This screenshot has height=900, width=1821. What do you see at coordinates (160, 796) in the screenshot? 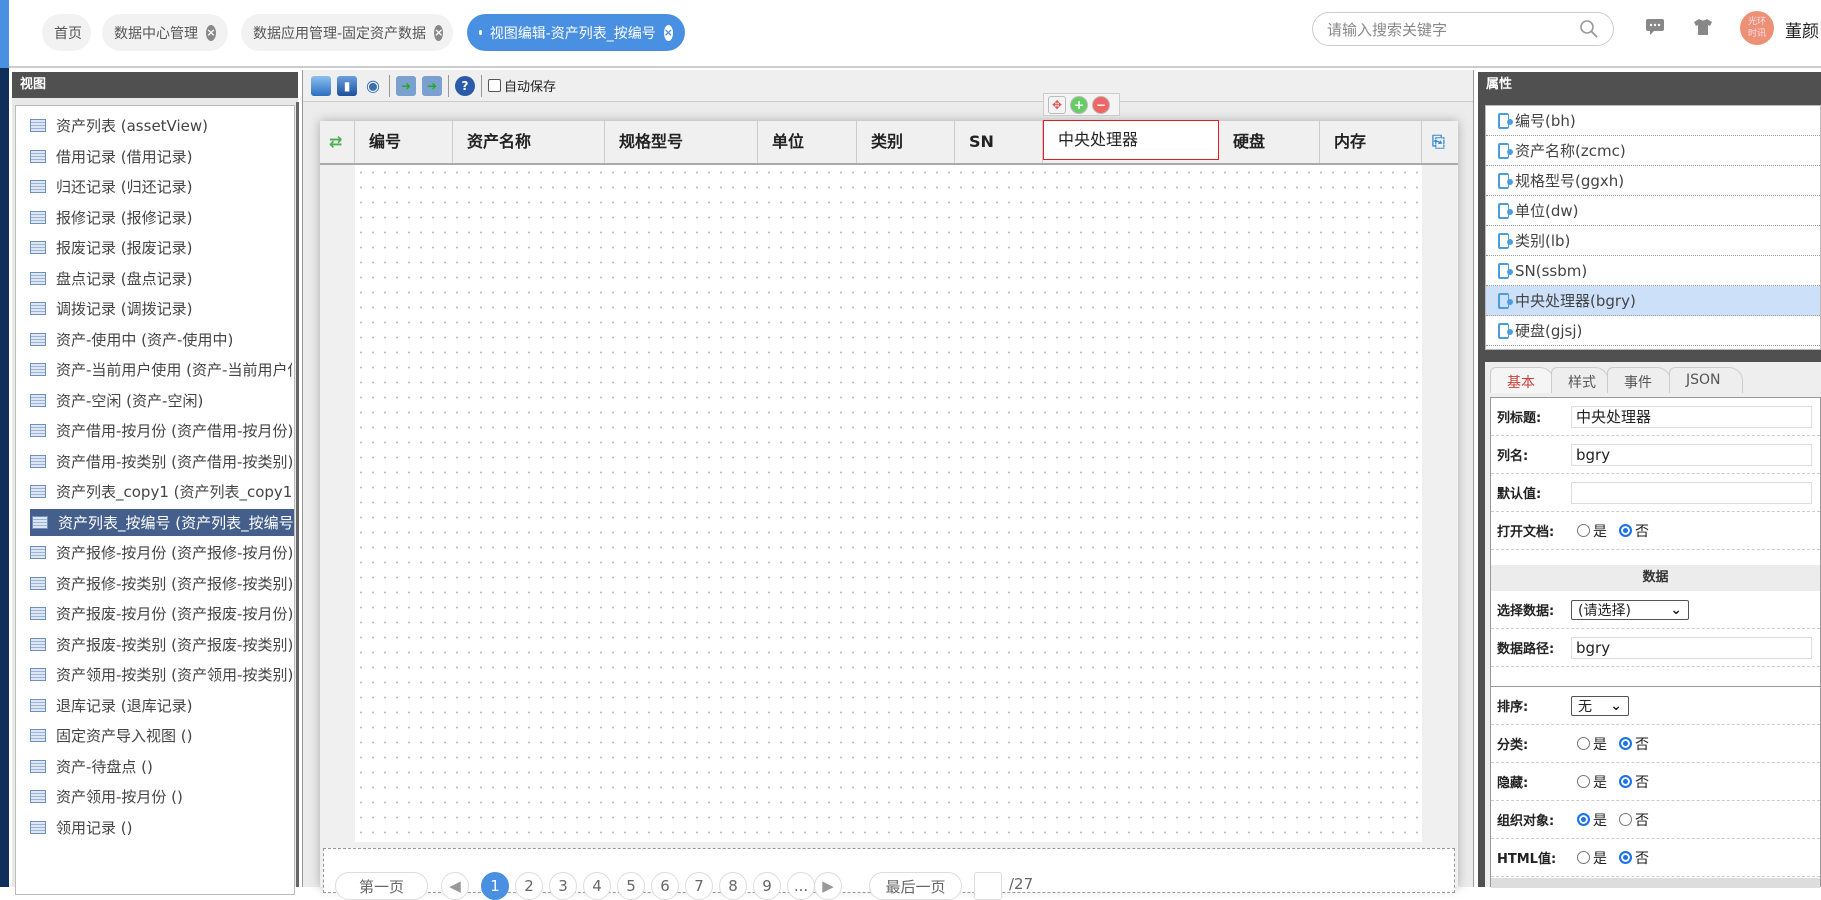
I see `view-list-item: 资产领用-按月份 ()` at bounding box center [160, 796].